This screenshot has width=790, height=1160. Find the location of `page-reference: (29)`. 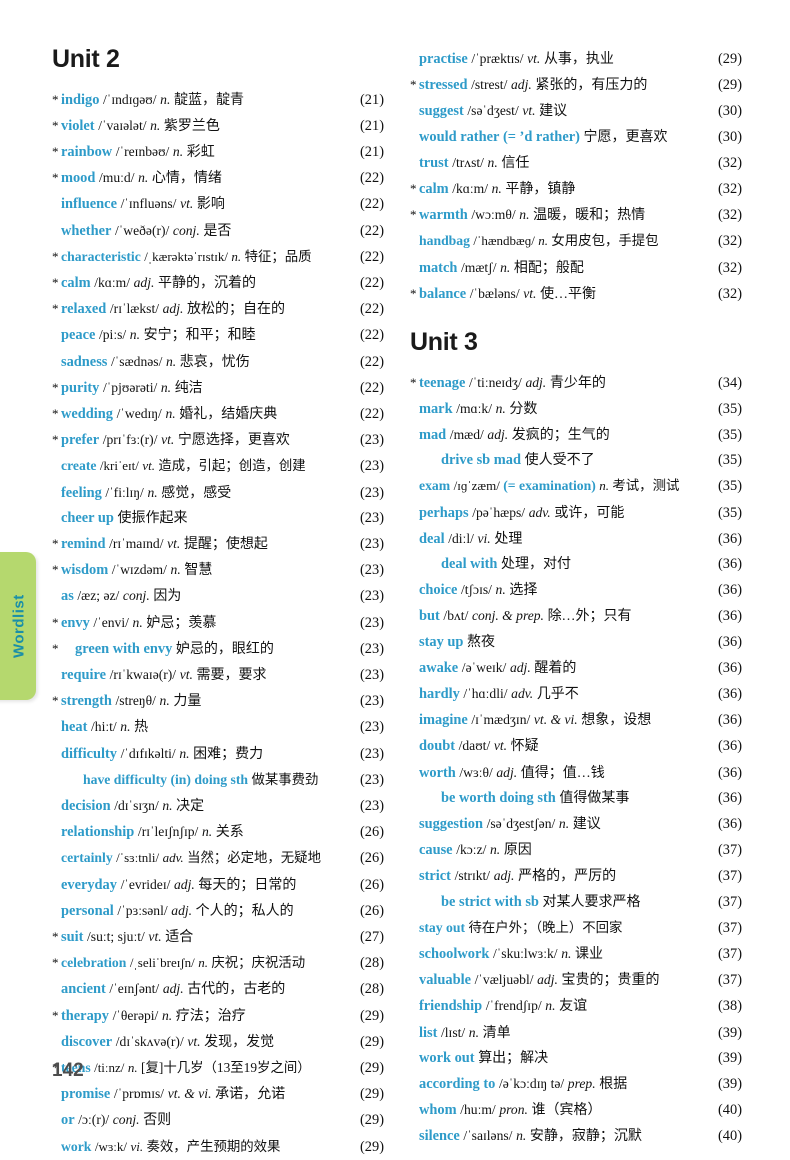

page-reference: (29) is located at coordinates (372, 1094).